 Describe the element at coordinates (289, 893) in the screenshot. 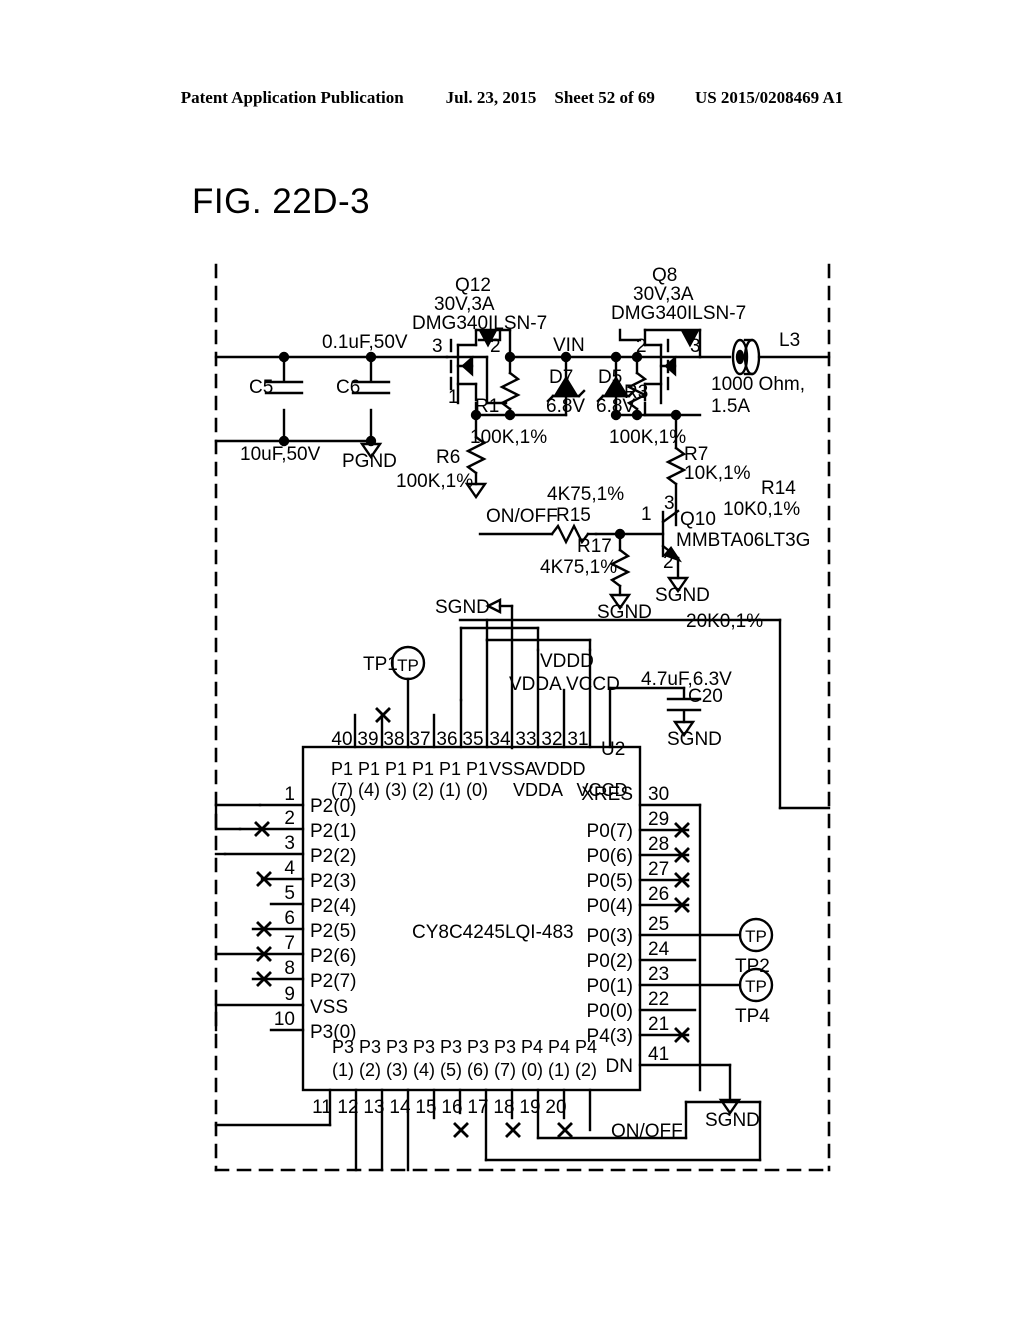

I see `ic-left-pin-number: 5` at that location.